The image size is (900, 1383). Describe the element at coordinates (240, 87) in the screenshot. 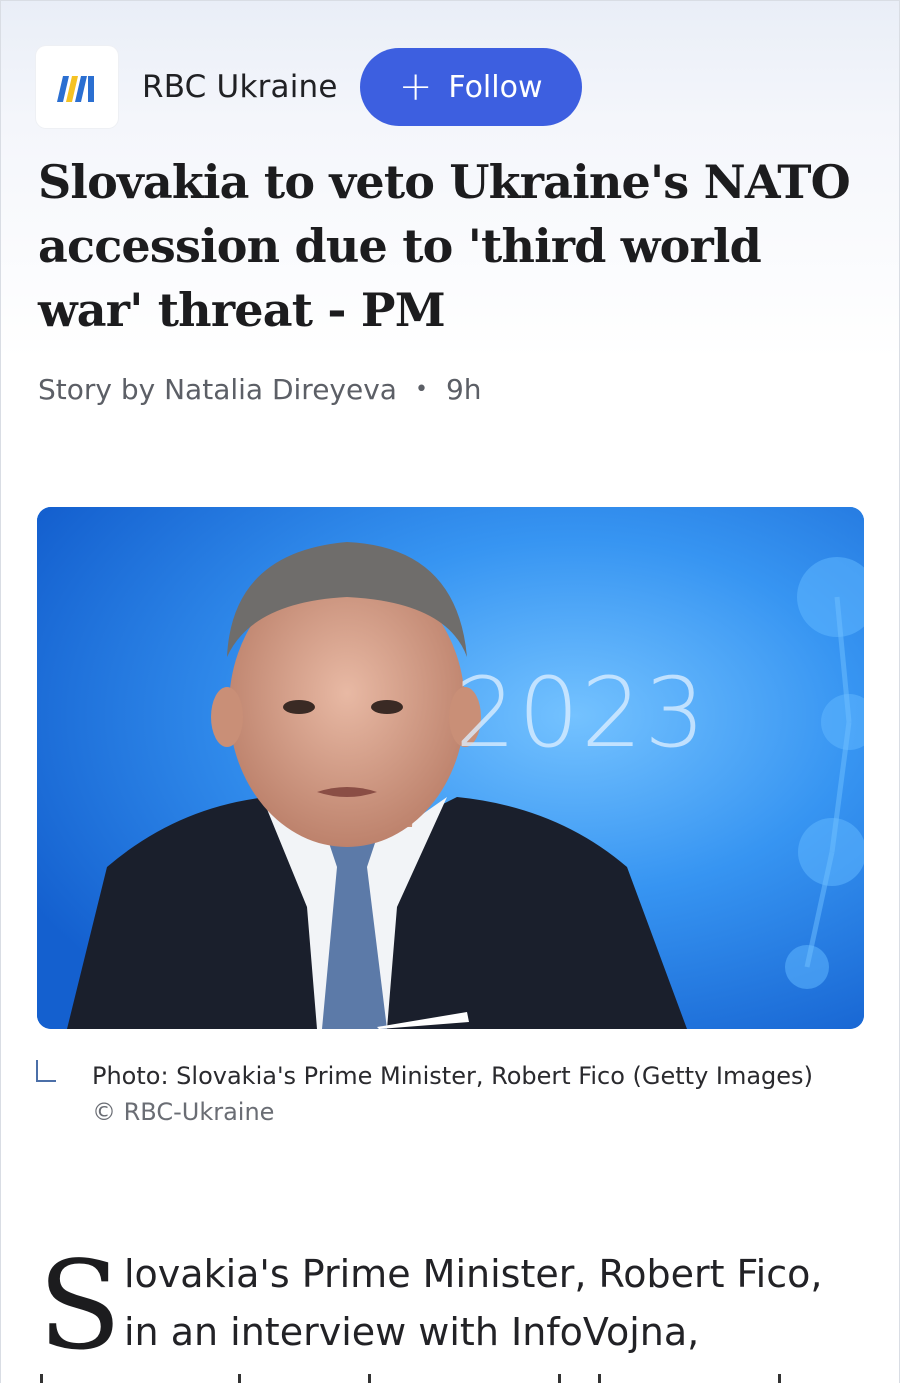

I see `publisher-name: RBC Ukraine` at that location.